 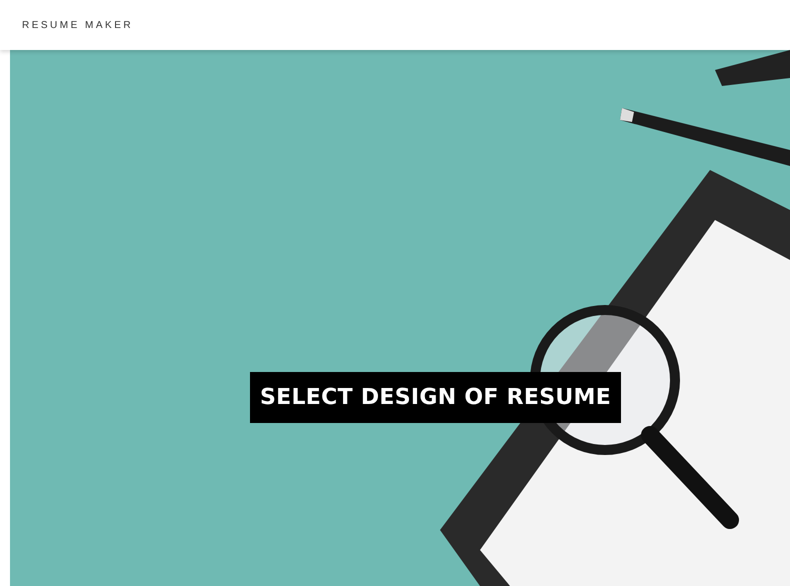 What do you see at coordinates (78, 25) in the screenshot?
I see `brand-logo: RESUME MAKER` at bounding box center [78, 25].